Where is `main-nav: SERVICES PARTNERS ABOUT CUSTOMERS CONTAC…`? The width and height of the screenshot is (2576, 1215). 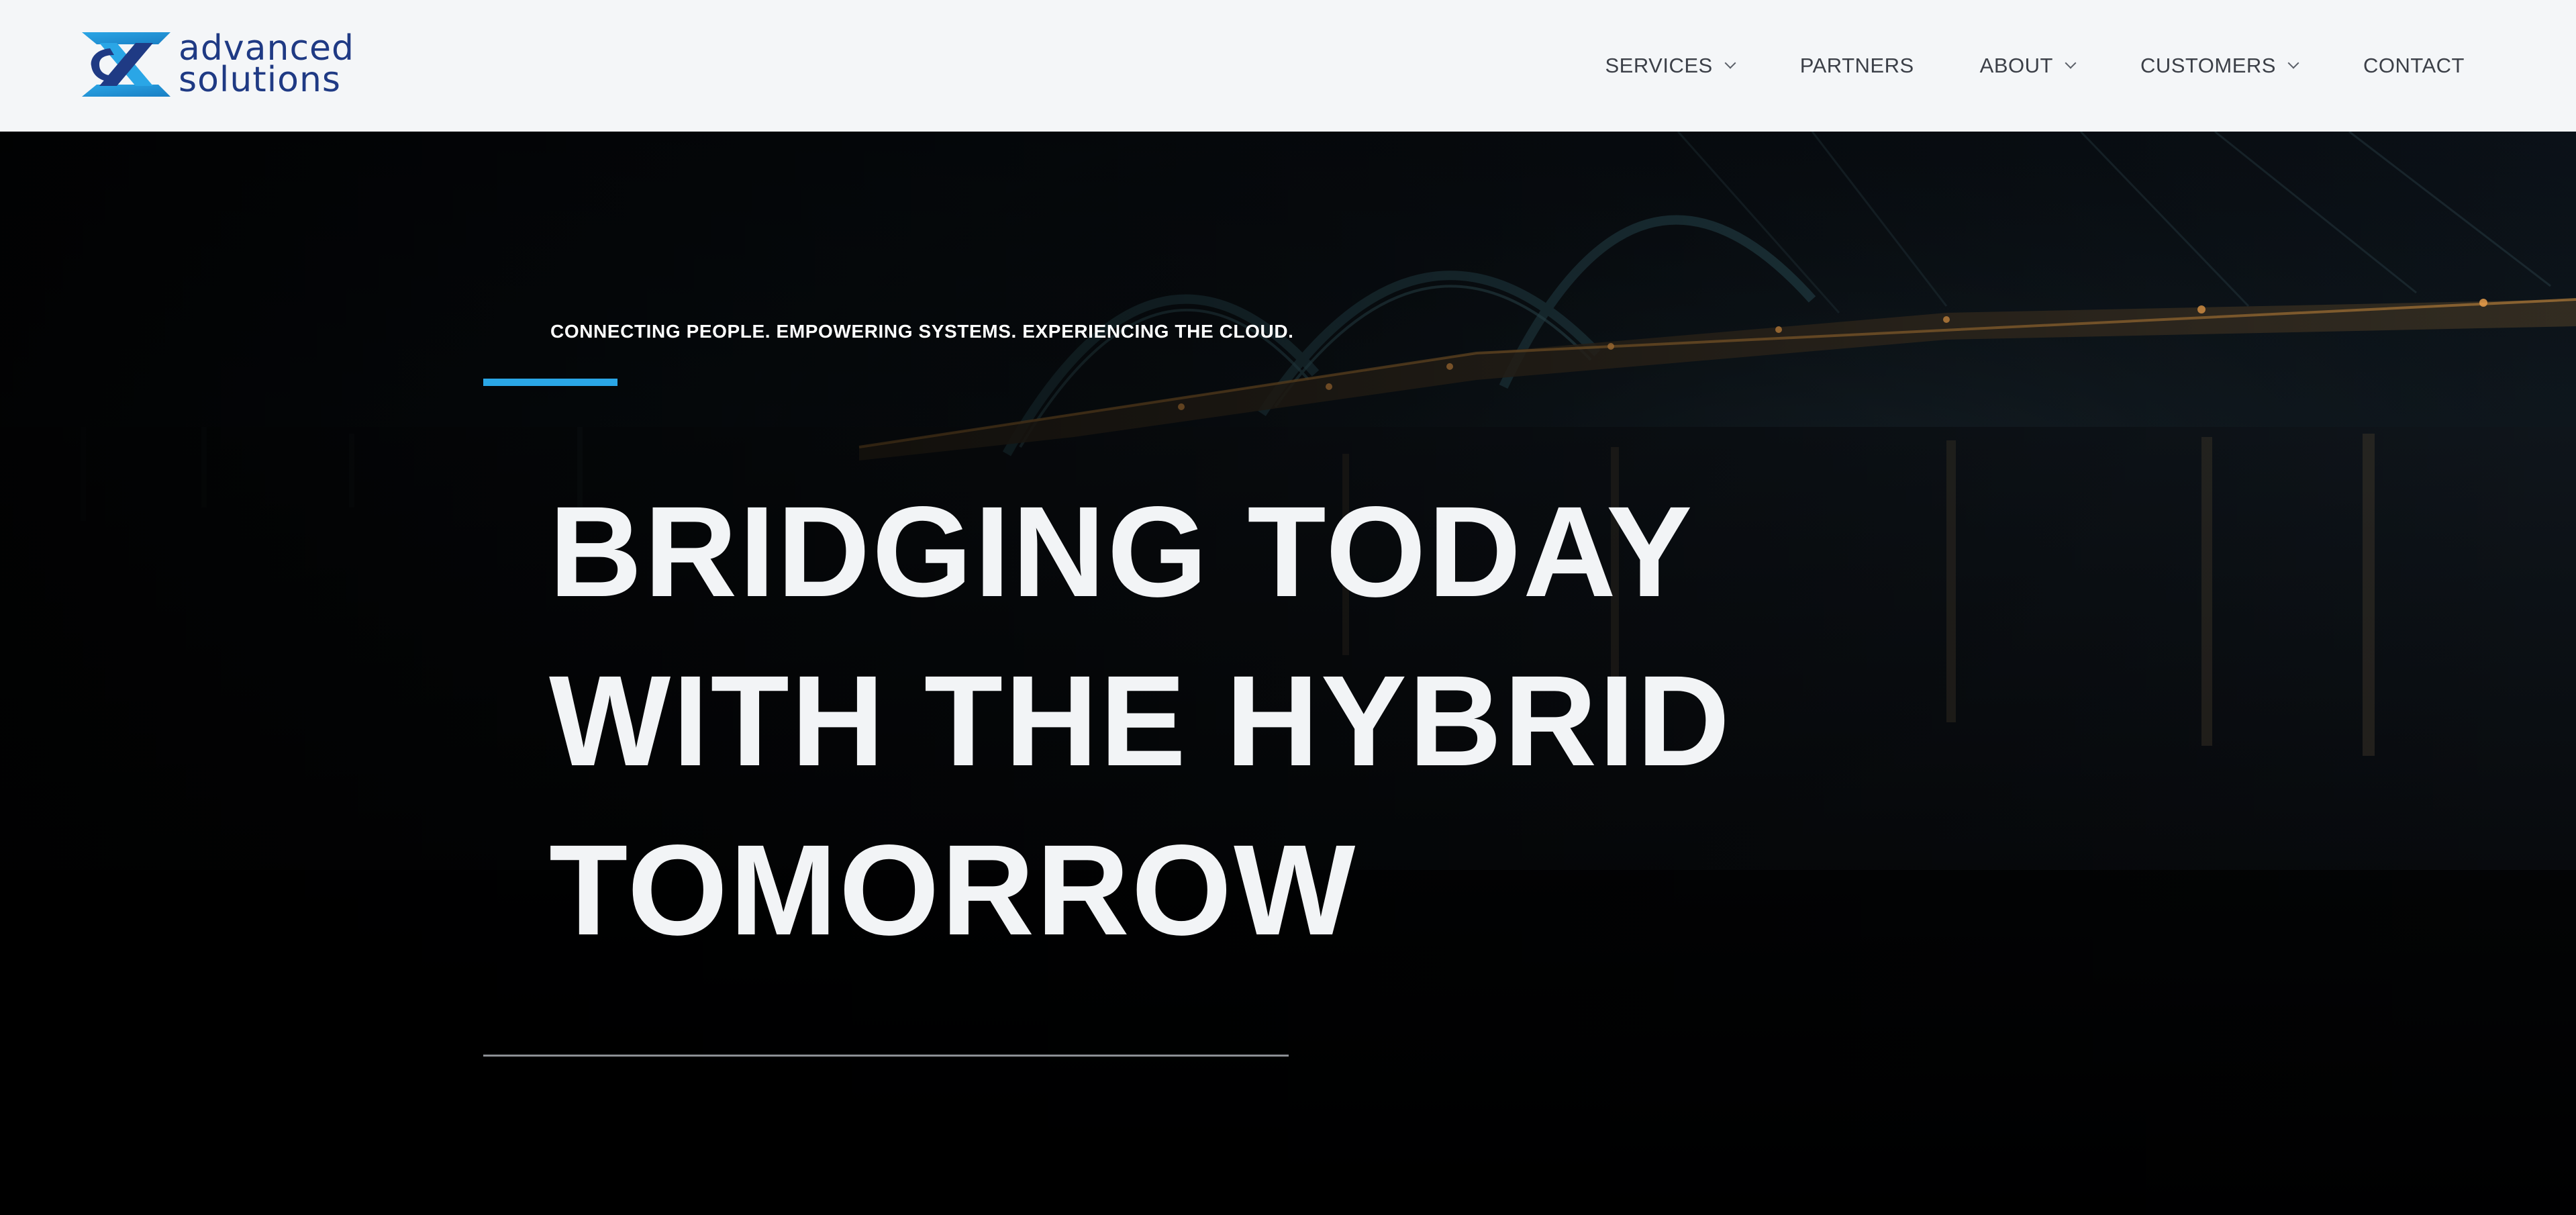
main-nav: SERVICES PARTNERS ABOUT CUSTOMERS CONTAC… is located at coordinates (2035, 66).